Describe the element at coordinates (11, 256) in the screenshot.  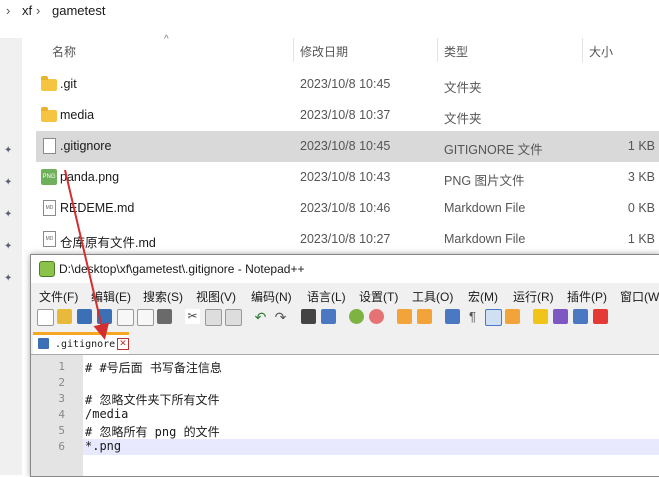
I see `navigation-pane: ✦ ✦ ✦ ✦ ✦` at that location.